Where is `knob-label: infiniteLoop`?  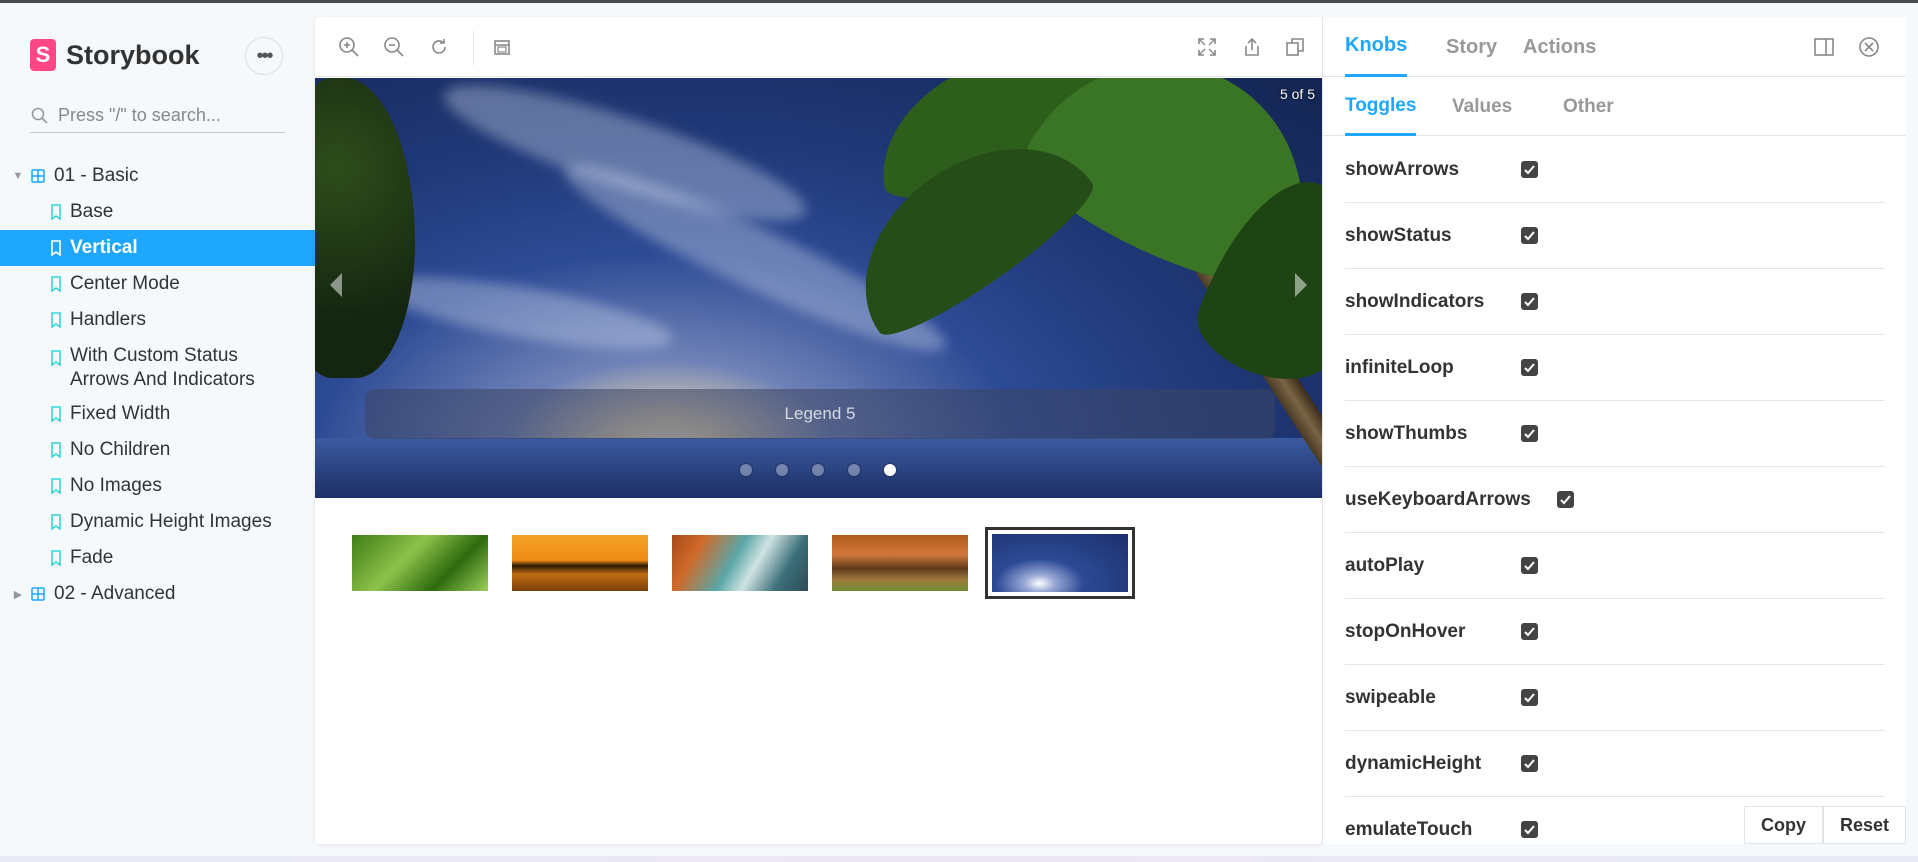
knob-label: infiniteLoop is located at coordinates (1399, 367).